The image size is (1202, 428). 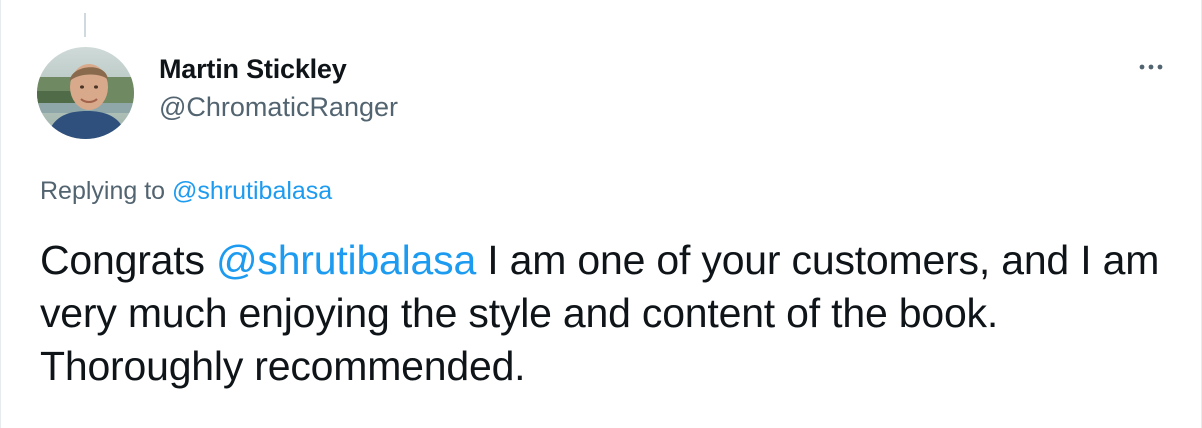 What do you see at coordinates (122, 260) in the screenshot?
I see `tweet-text-before: Congrats` at bounding box center [122, 260].